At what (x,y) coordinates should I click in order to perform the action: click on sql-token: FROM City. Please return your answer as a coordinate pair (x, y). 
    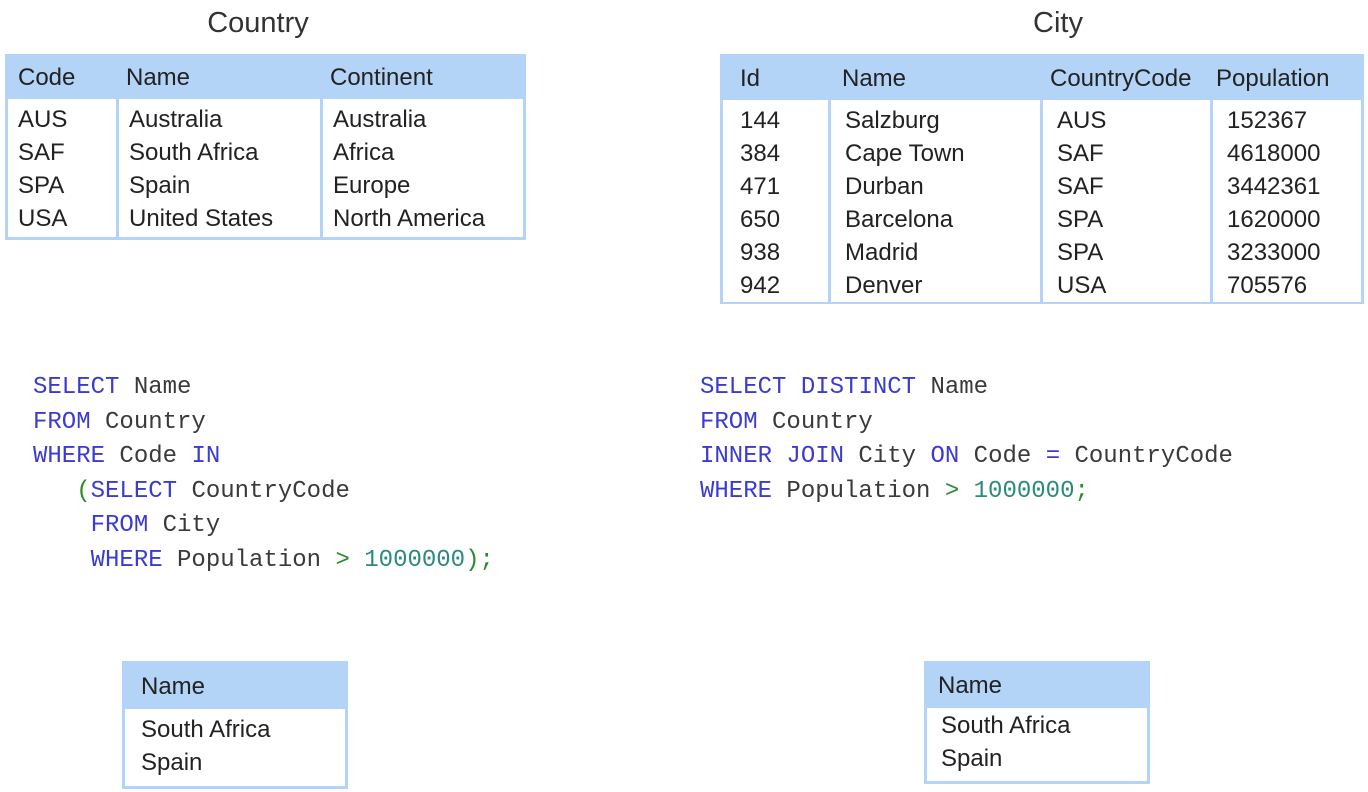
    Looking at the image, I should click on (155, 525).